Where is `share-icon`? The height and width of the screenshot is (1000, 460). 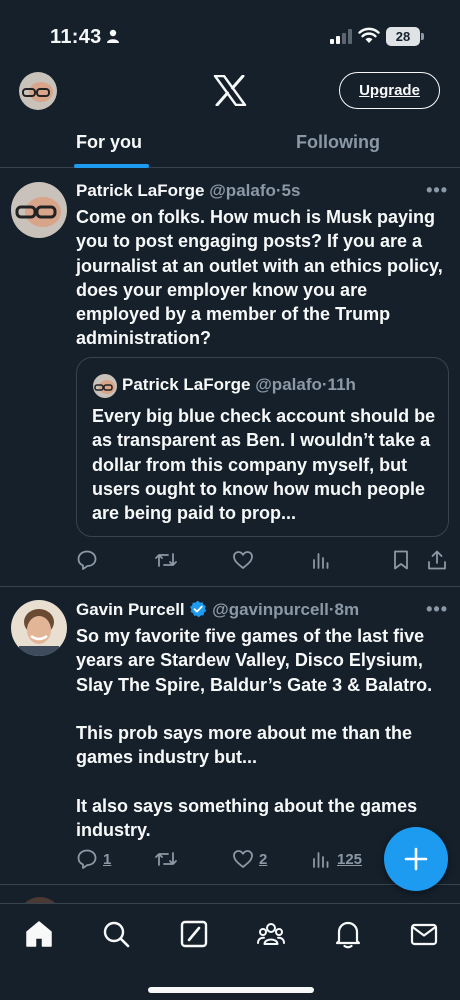 share-icon is located at coordinates (437, 560).